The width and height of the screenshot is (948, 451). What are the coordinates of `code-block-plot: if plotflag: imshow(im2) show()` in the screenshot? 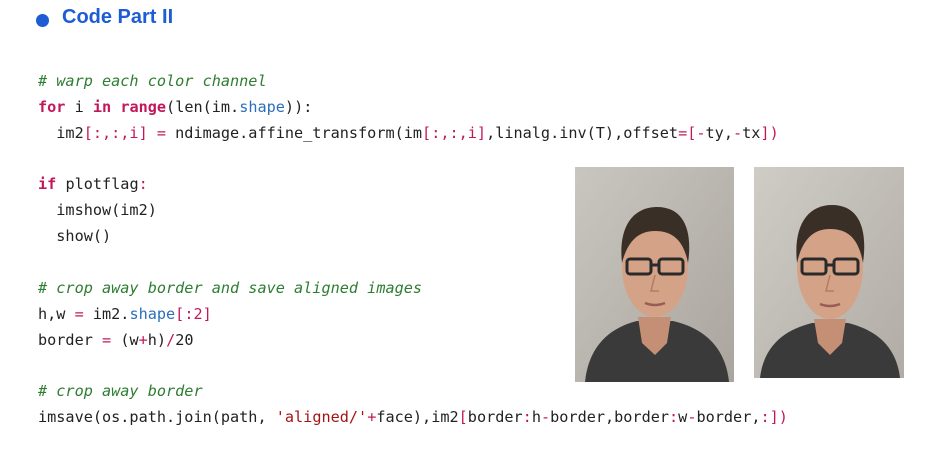 It's located at (97, 210).